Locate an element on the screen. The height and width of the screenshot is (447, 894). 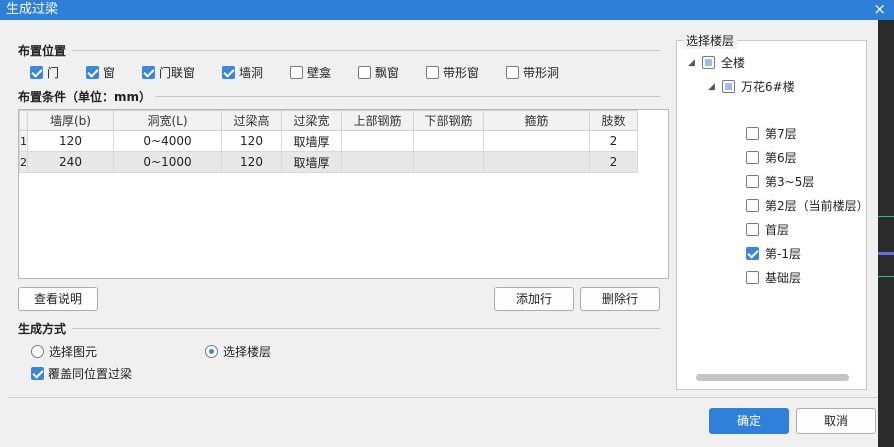
tree-item-floor: 第3~5层 is located at coordinates (780, 181).